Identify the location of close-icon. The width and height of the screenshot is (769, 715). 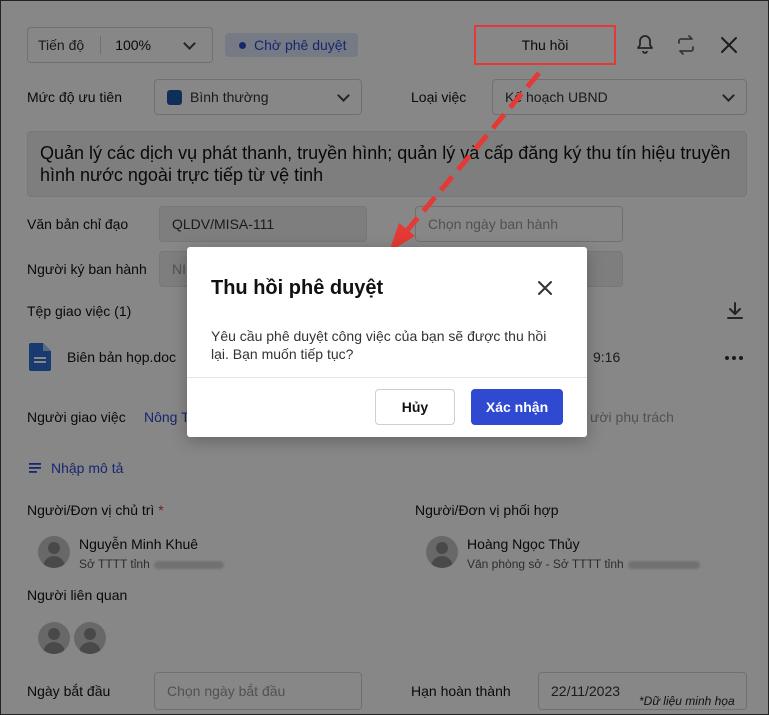
(545, 288).